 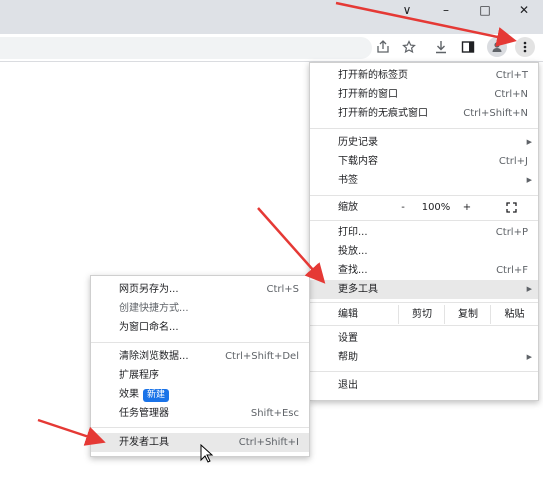 What do you see at coordinates (424, 161) in the screenshot?
I see `menu-item-downloads: 下载内容 Ctrl+J` at bounding box center [424, 161].